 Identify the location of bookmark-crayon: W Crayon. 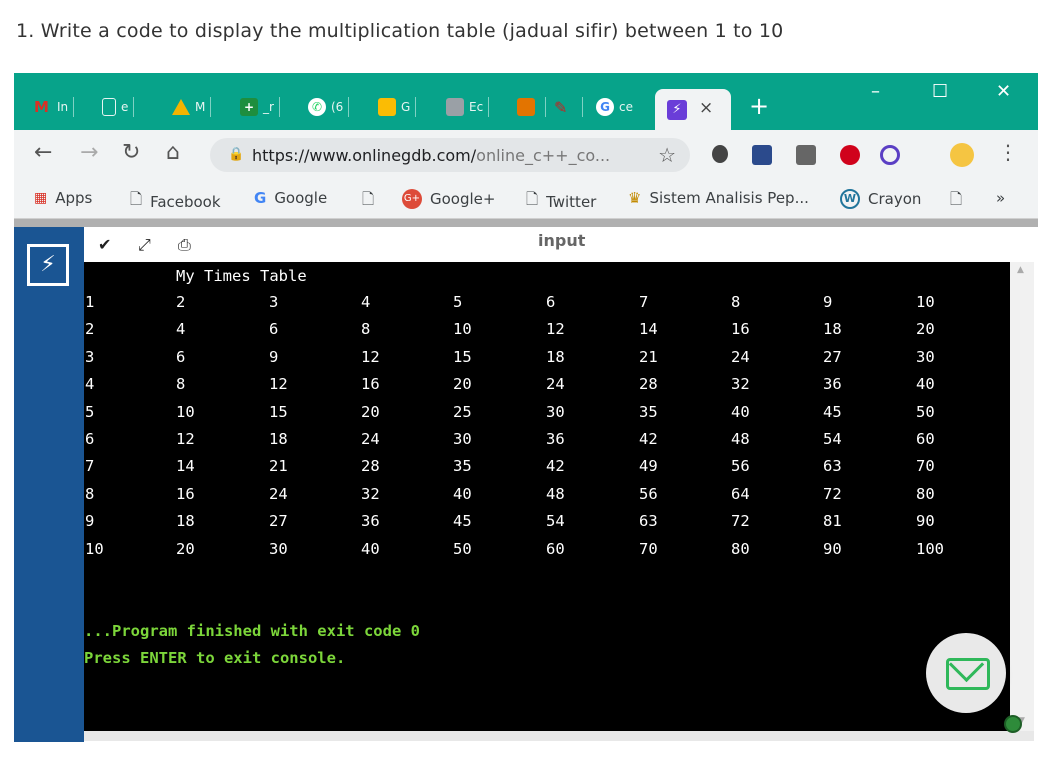
(880, 199).